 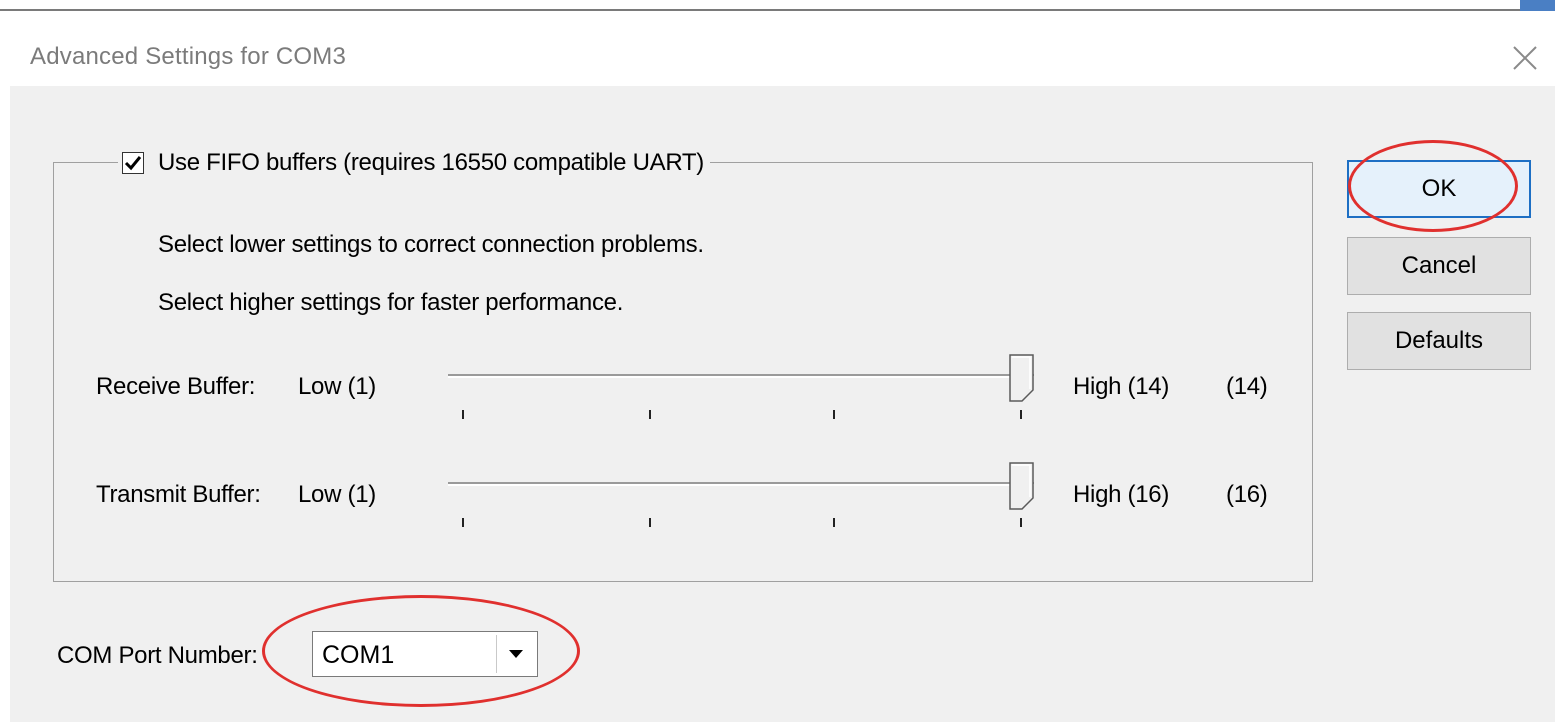 What do you see at coordinates (188, 56) in the screenshot?
I see `window-title: Advanced Settings for COM3` at bounding box center [188, 56].